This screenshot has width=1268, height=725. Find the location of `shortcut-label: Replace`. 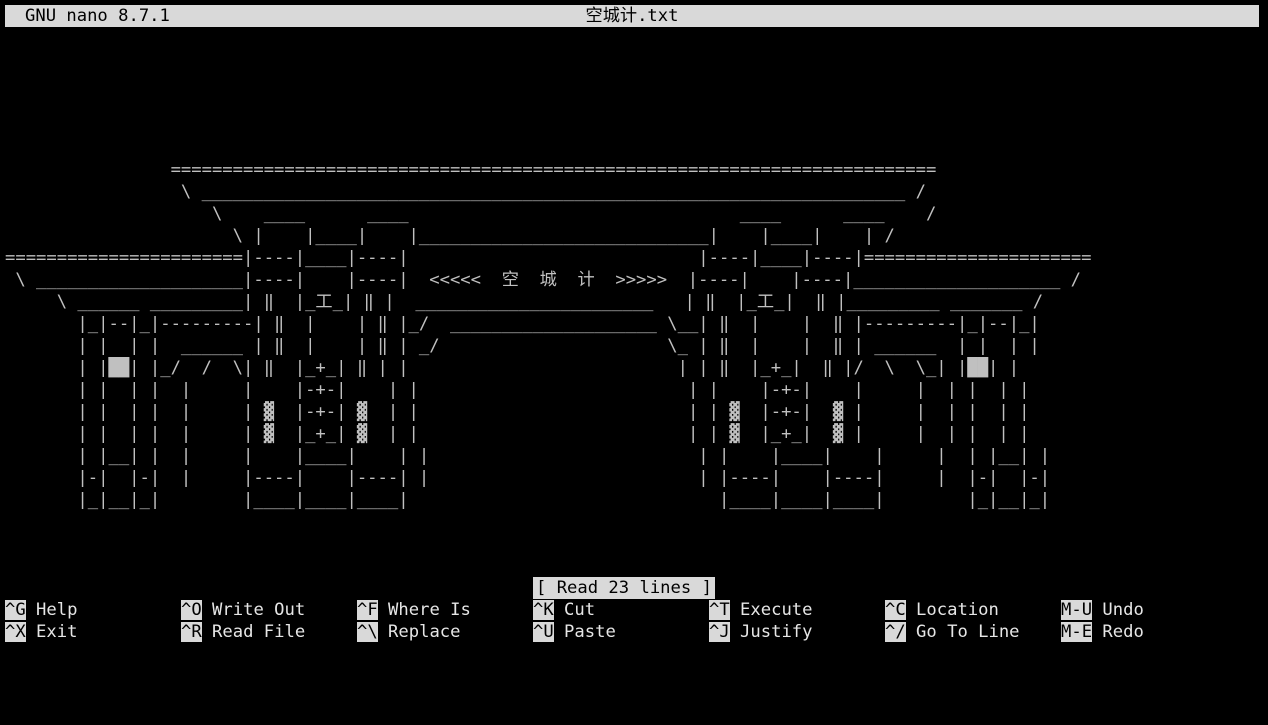

shortcut-label: Replace is located at coordinates (419, 632).